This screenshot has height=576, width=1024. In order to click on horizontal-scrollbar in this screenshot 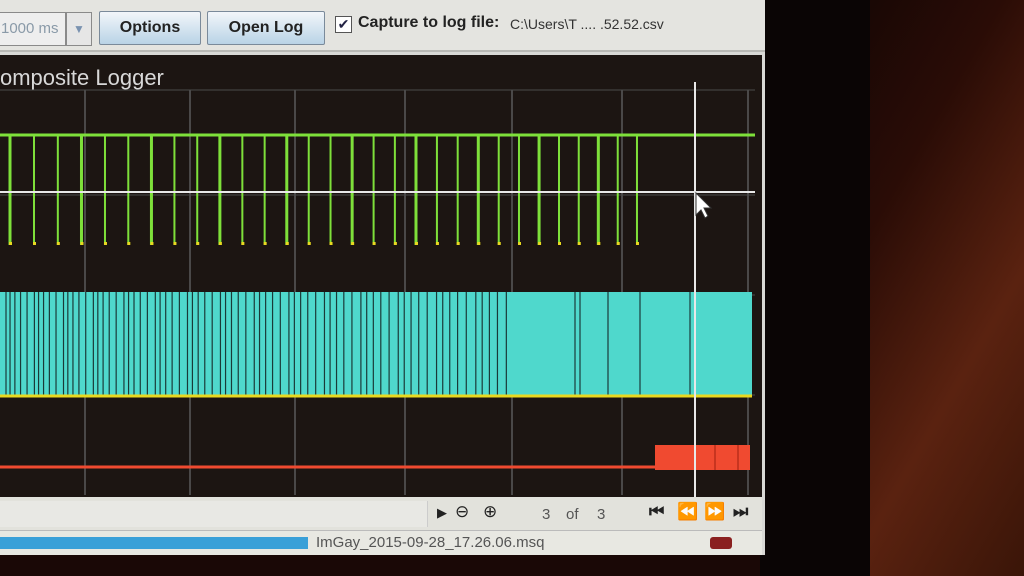, I will do `click(214, 514)`.